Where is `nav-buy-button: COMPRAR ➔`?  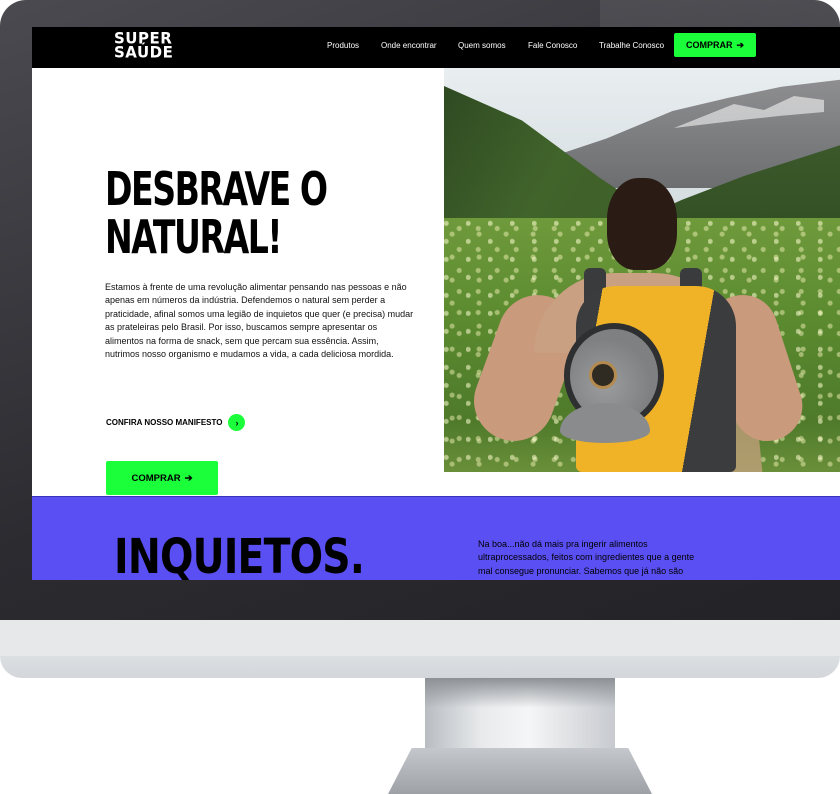
nav-buy-button: COMPRAR ➔ is located at coordinates (715, 45).